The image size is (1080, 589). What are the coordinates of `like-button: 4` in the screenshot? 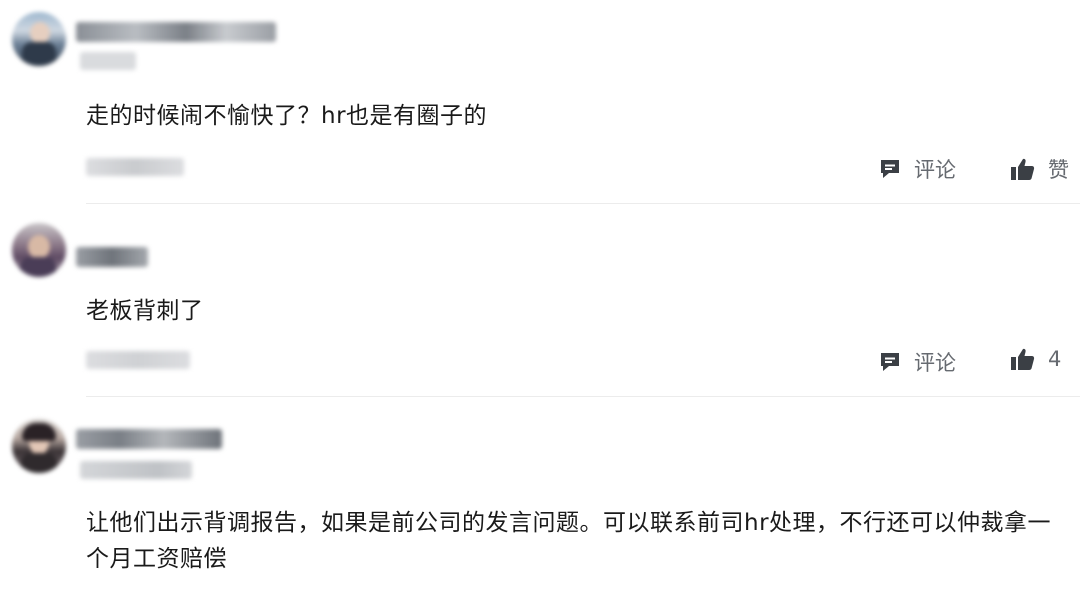 It's located at (1035, 359).